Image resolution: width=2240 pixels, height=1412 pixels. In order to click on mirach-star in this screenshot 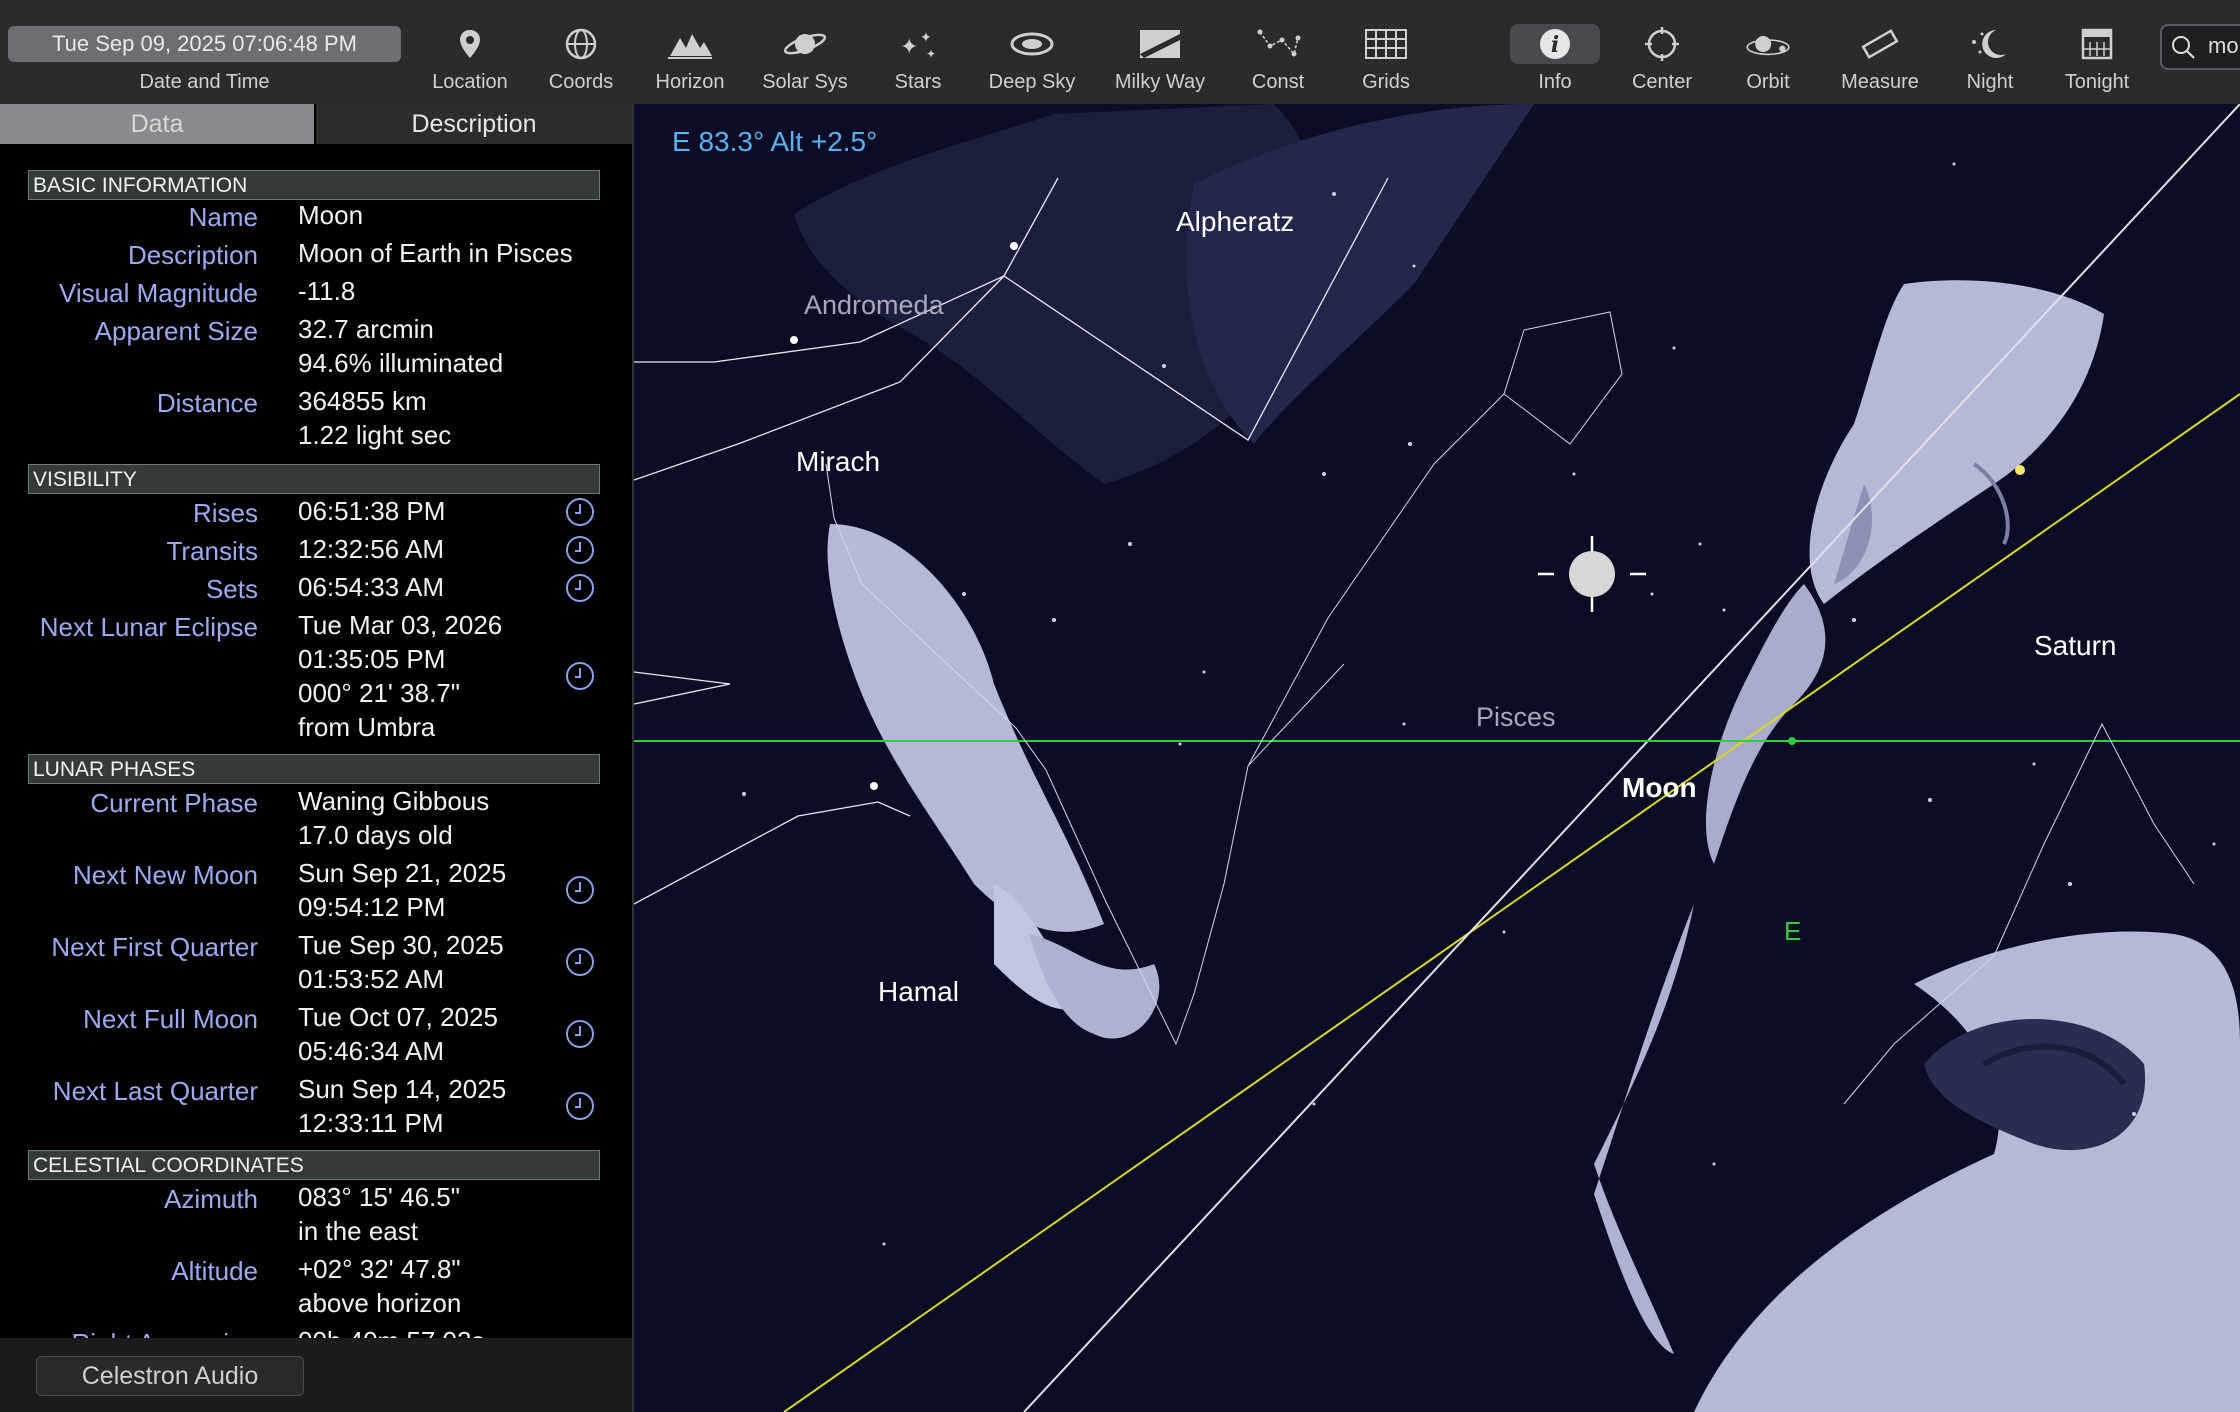, I will do `click(794, 340)`.